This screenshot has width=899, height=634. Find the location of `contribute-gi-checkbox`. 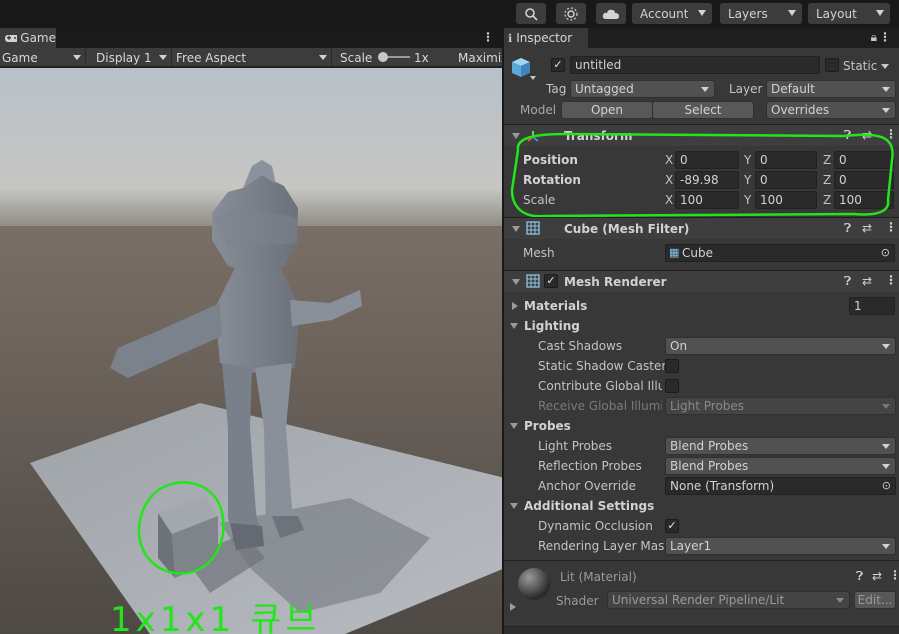

contribute-gi-checkbox is located at coordinates (672, 386).